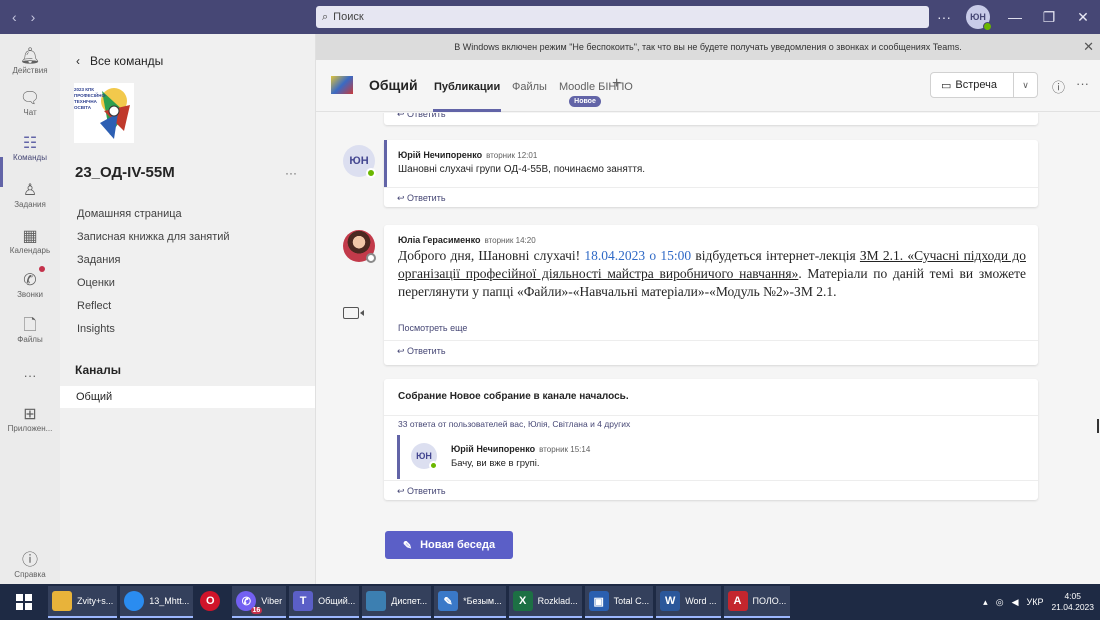  I want to click on reply-label: Ответить, so click(426, 116).